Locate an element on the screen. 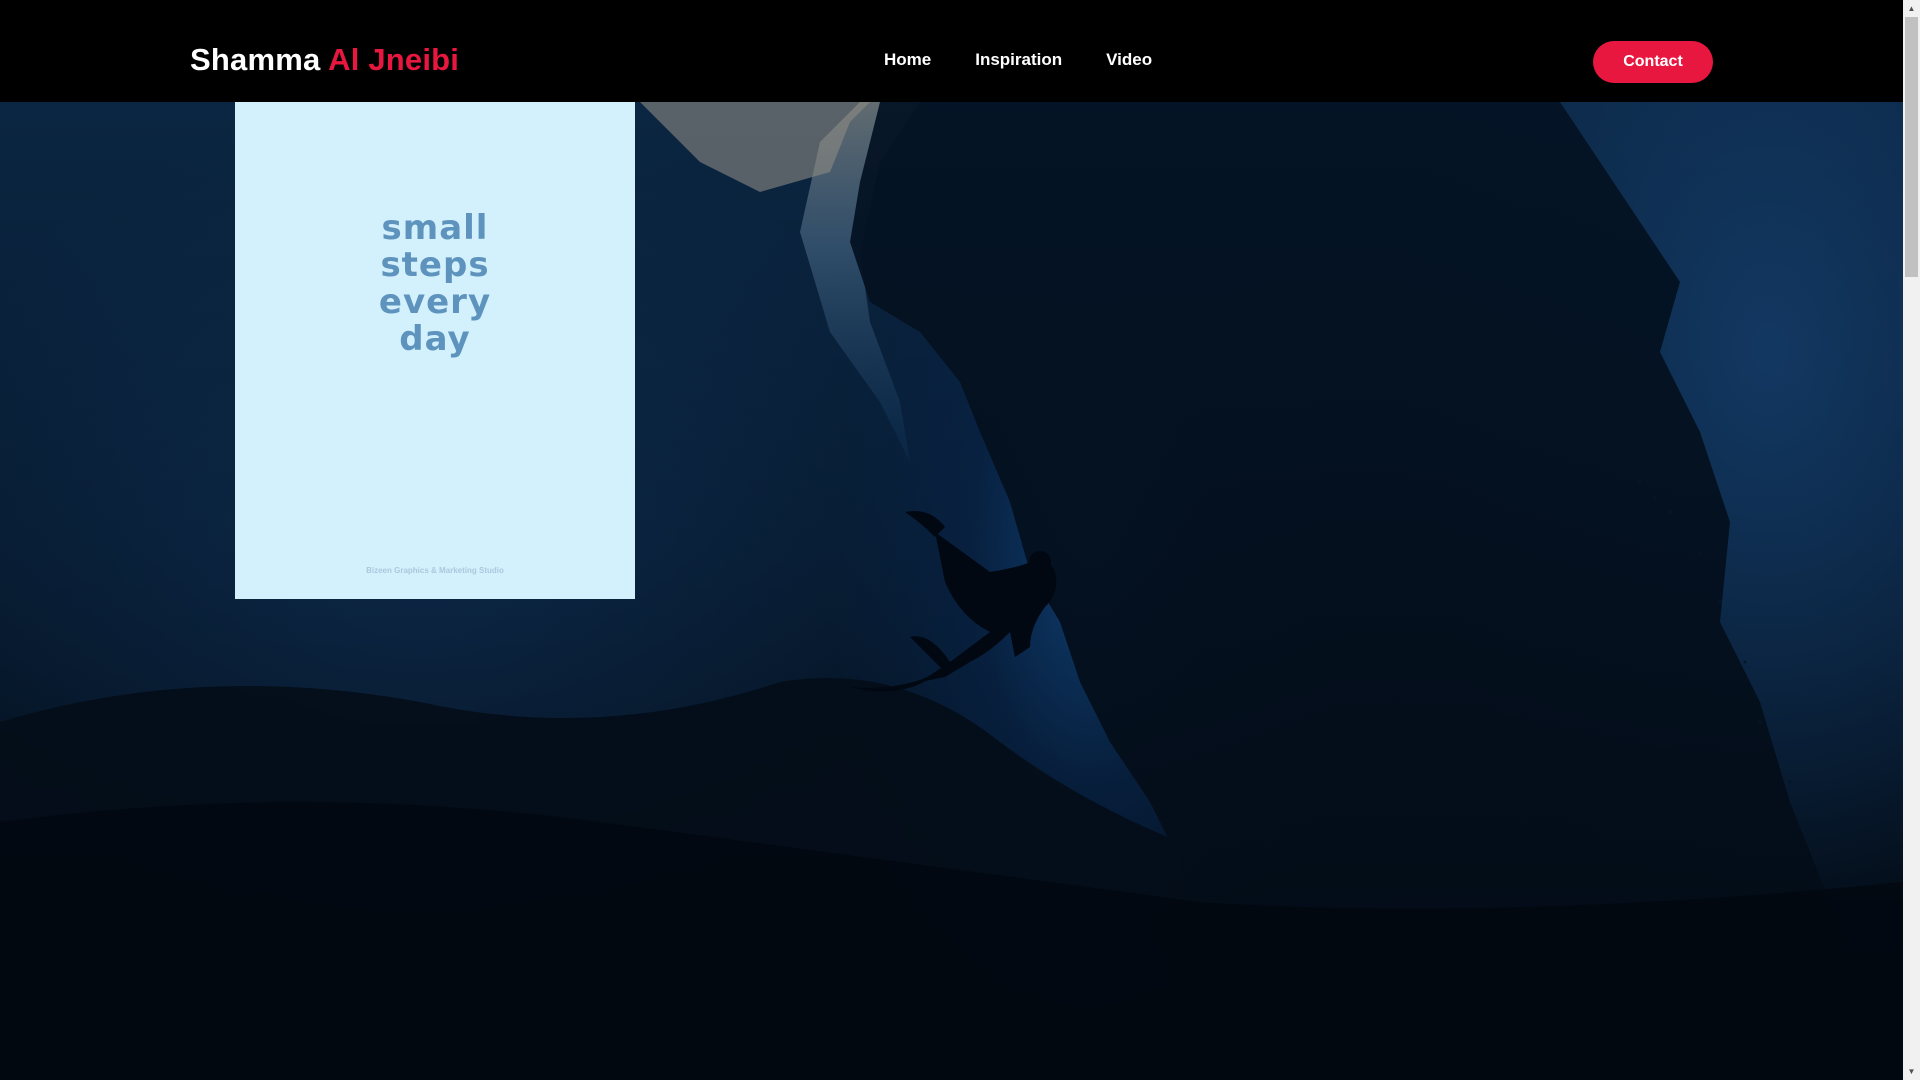 This screenshot has height=1080, width=1920. scrollbar-thumb is located at coordinates (1911, 147).